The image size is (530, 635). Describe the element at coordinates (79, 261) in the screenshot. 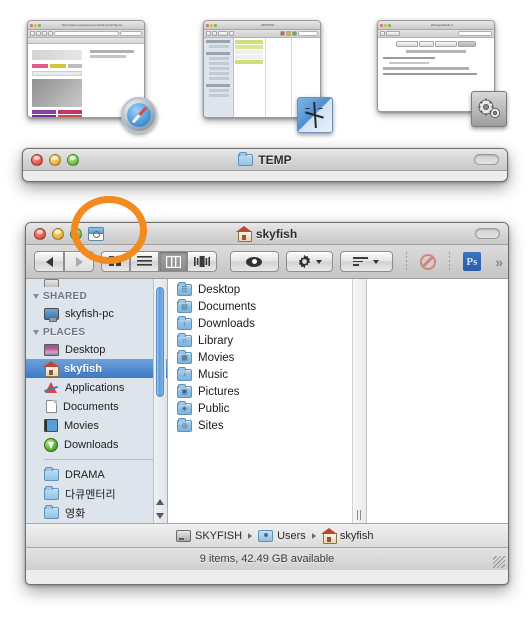

I see `forward-button` at that location.